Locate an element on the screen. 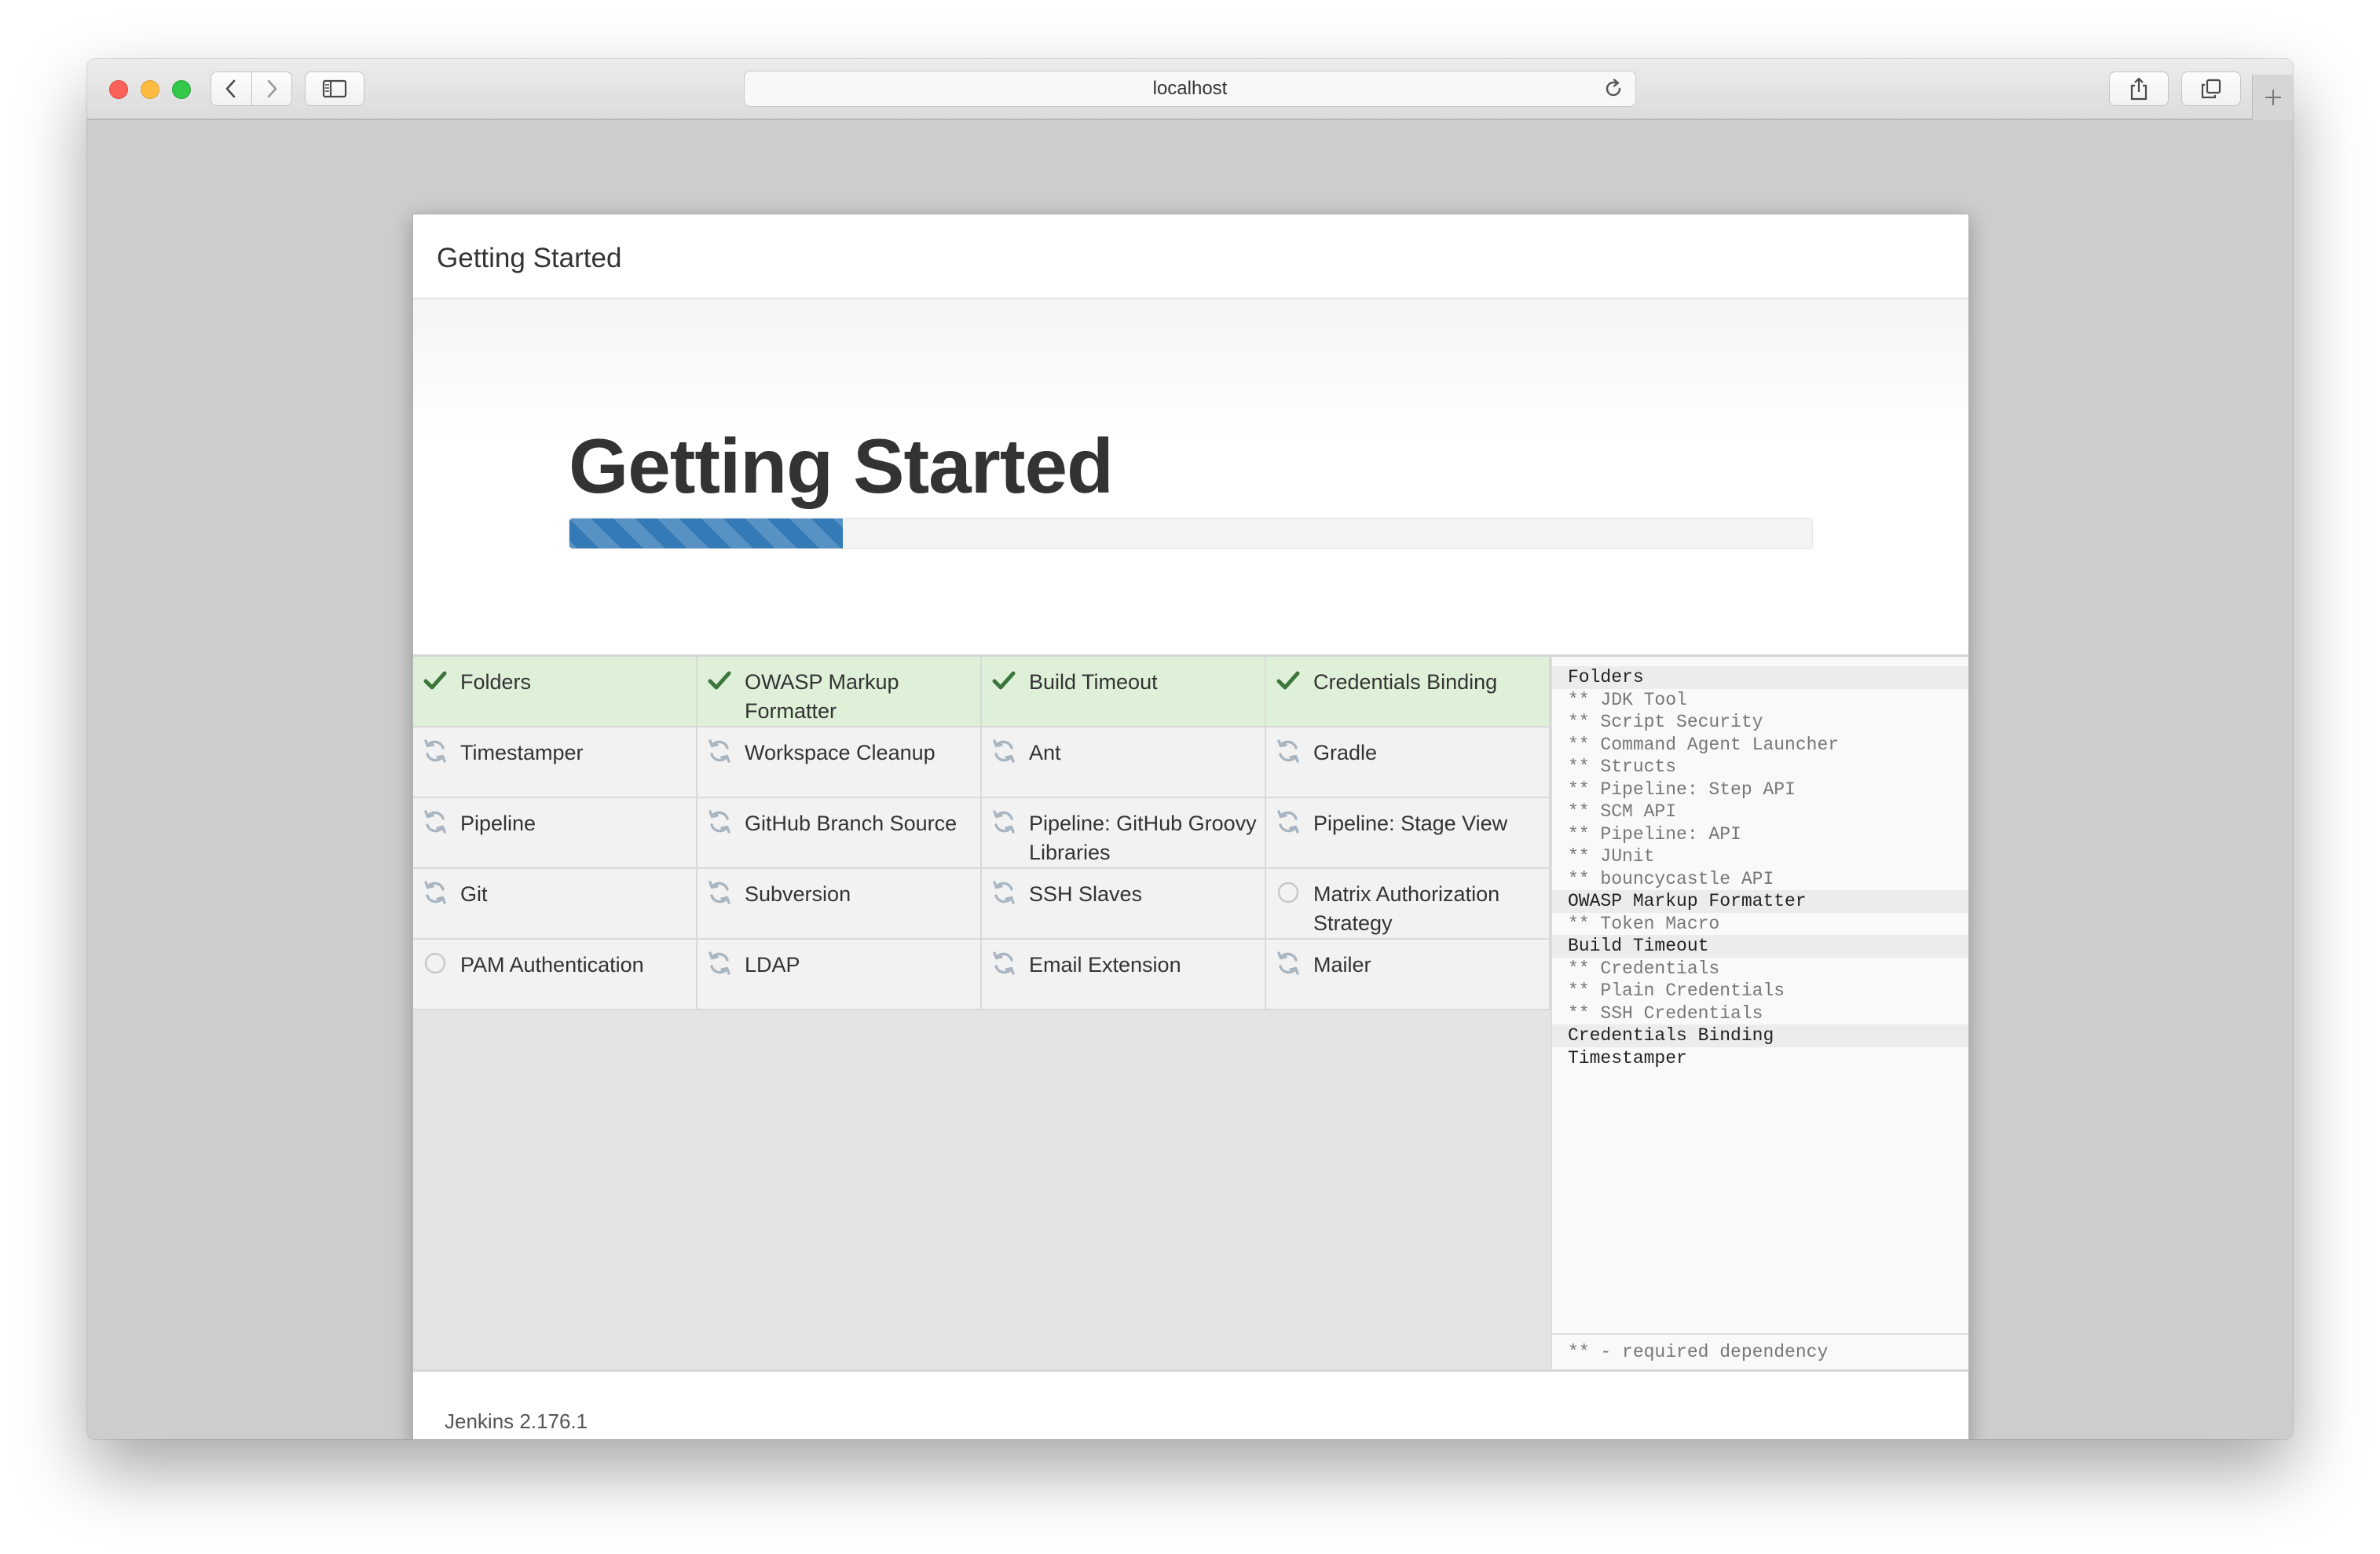 Image resolution: width=2380 pixels, height=1554 pixels. plugin-cell: Pipeline: Stage View is located at coordinates (1408, 834).